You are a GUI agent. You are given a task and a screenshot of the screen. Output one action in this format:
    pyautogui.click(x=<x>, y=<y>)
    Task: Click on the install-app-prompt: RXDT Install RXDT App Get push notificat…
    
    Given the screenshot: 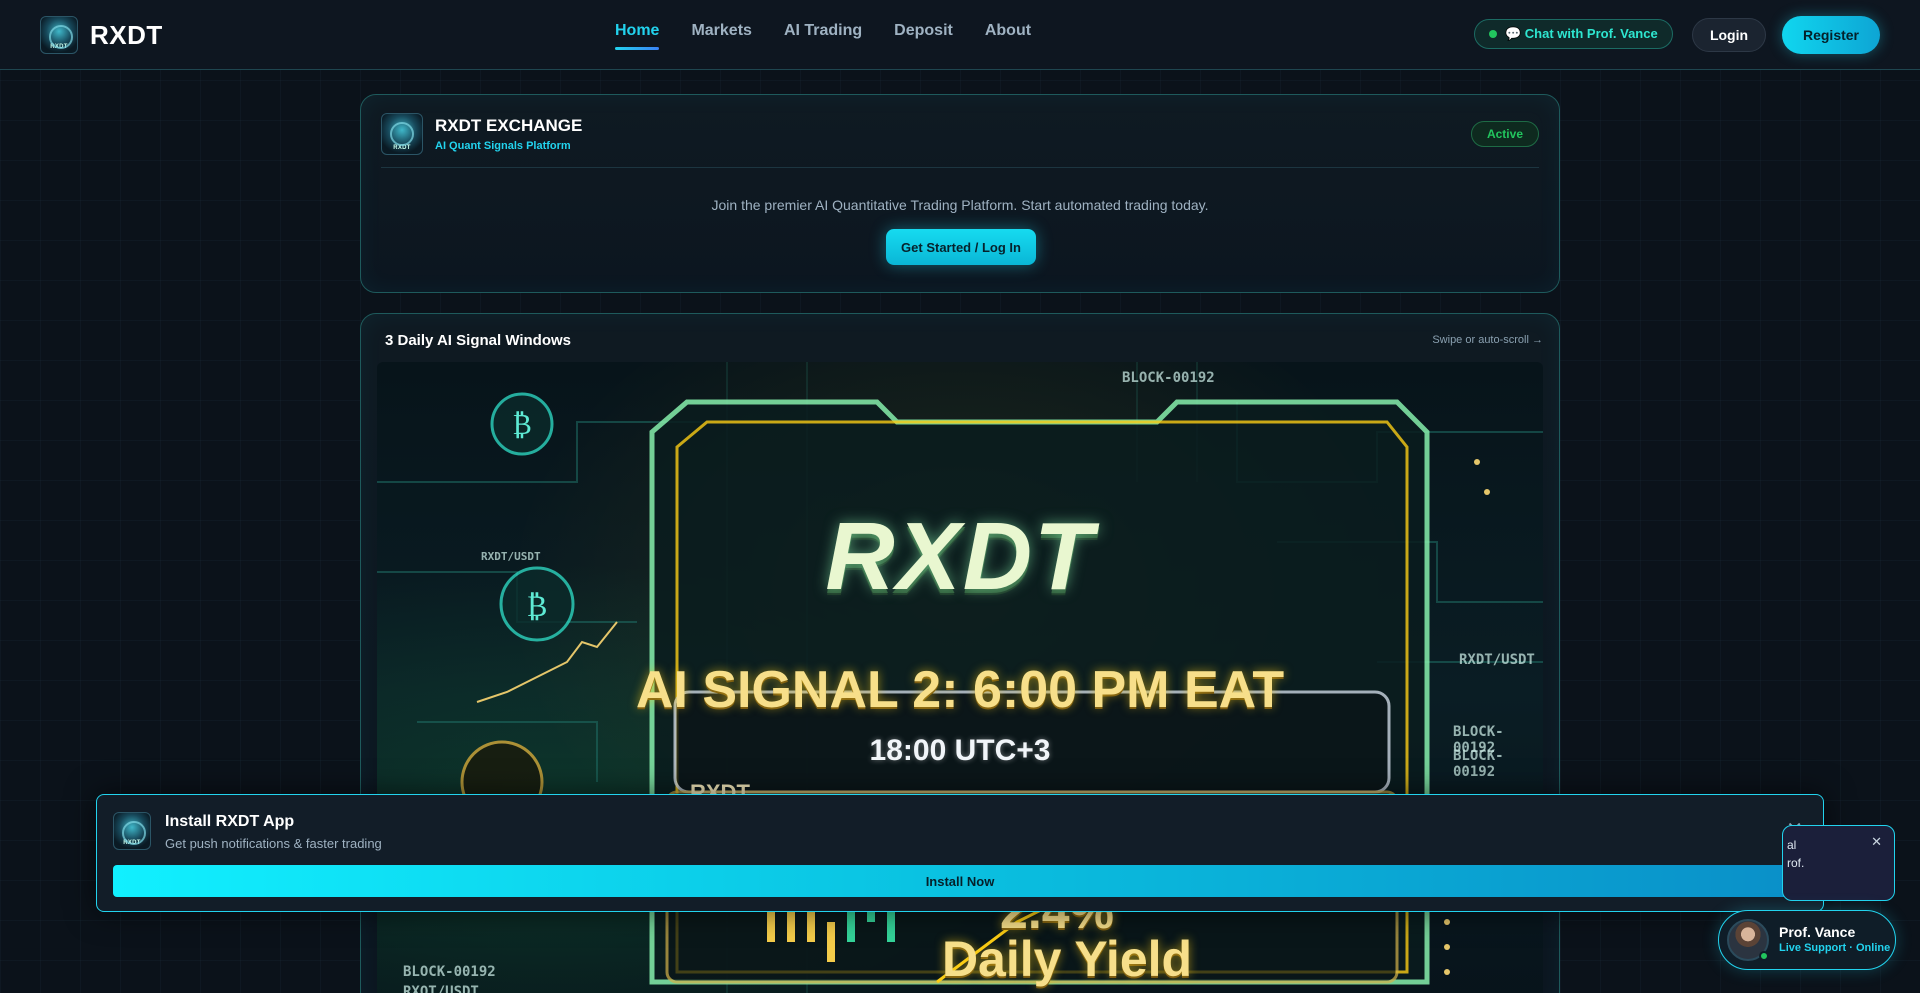 What is the action you would take?
    pyautogui.click(x=960, y=853)
    